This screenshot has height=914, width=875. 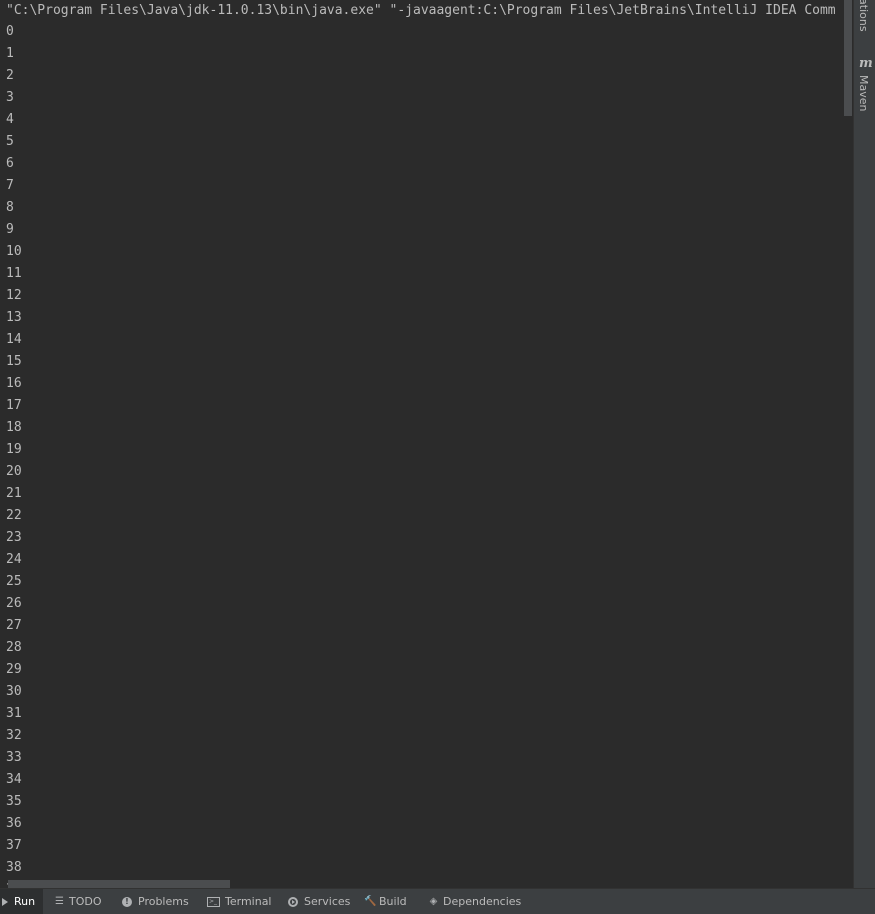 I want to click on console-output-line: 22, so click(x=14, y=515).